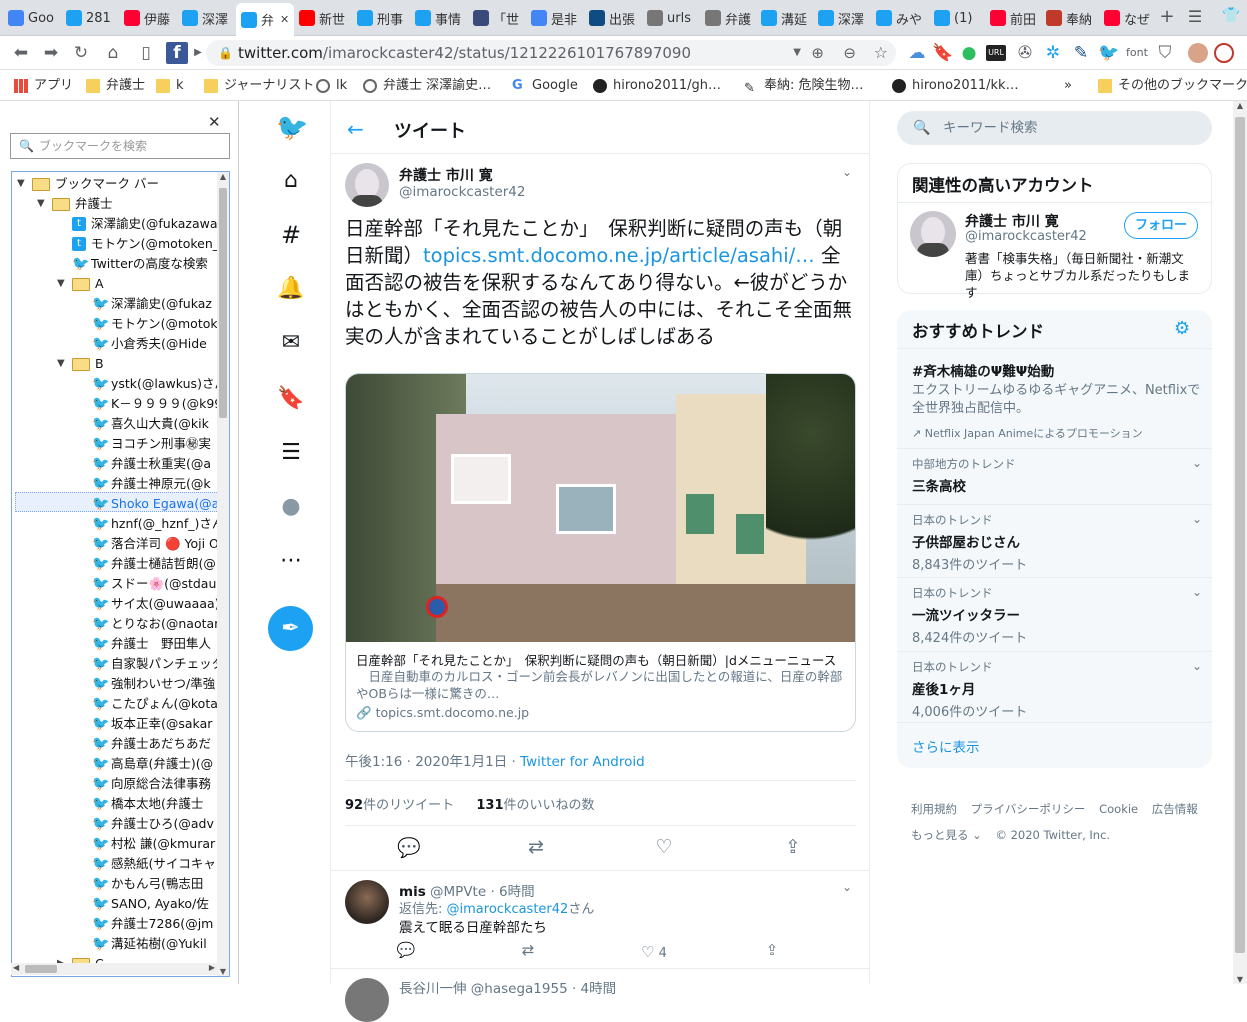 The height and width of the screenshot is (1022, 1247). What do you see at coordinates (223, 303) in the screenshot?
I see `tree-scroll-thumb` at bounding box center [223, 303].